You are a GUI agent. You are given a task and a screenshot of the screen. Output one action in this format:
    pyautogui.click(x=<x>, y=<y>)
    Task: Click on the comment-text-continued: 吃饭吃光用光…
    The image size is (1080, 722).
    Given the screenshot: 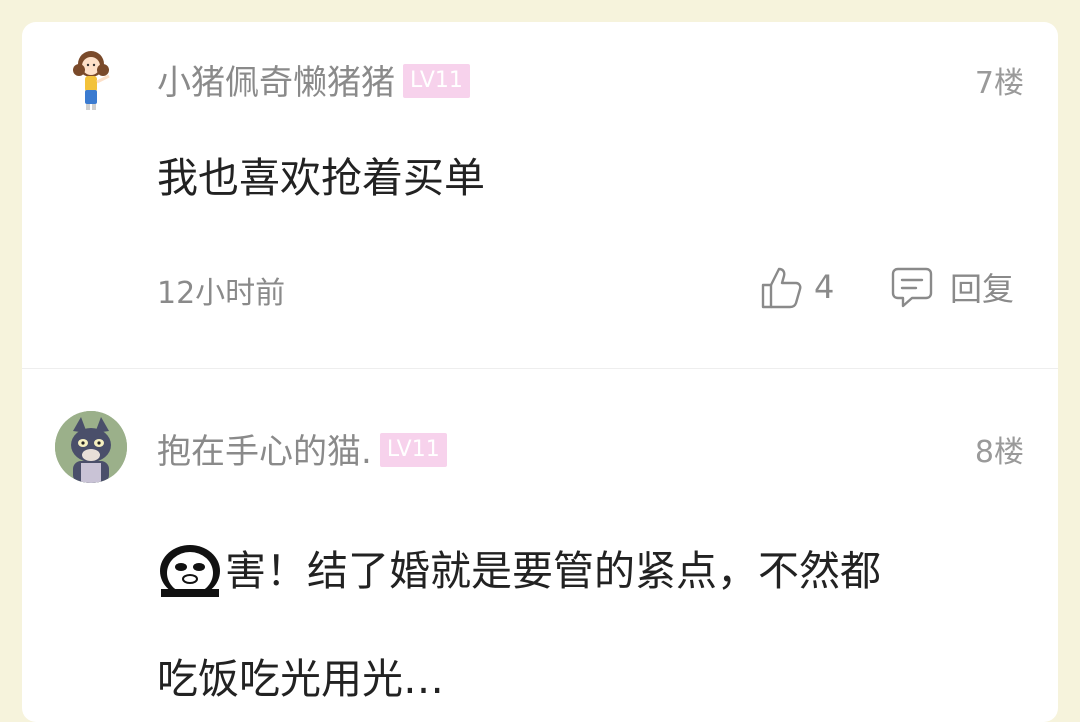 What is the action you would take?
    pyautogui.click(x=300, y=679)
    